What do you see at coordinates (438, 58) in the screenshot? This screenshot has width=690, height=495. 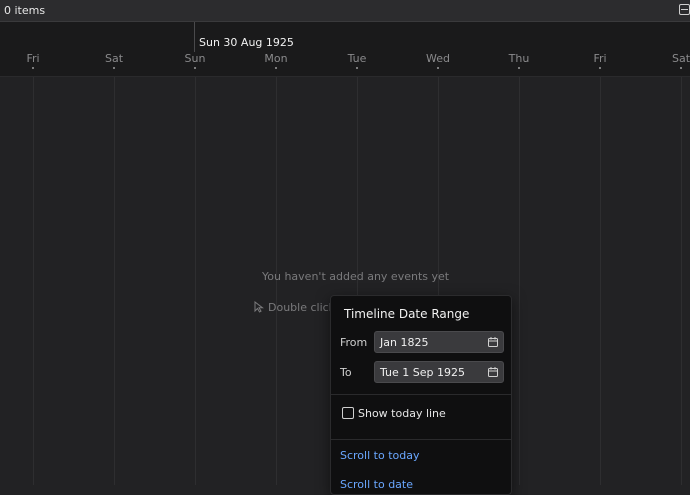 I see `day-label: Wed` at bounding box center [438, 58].